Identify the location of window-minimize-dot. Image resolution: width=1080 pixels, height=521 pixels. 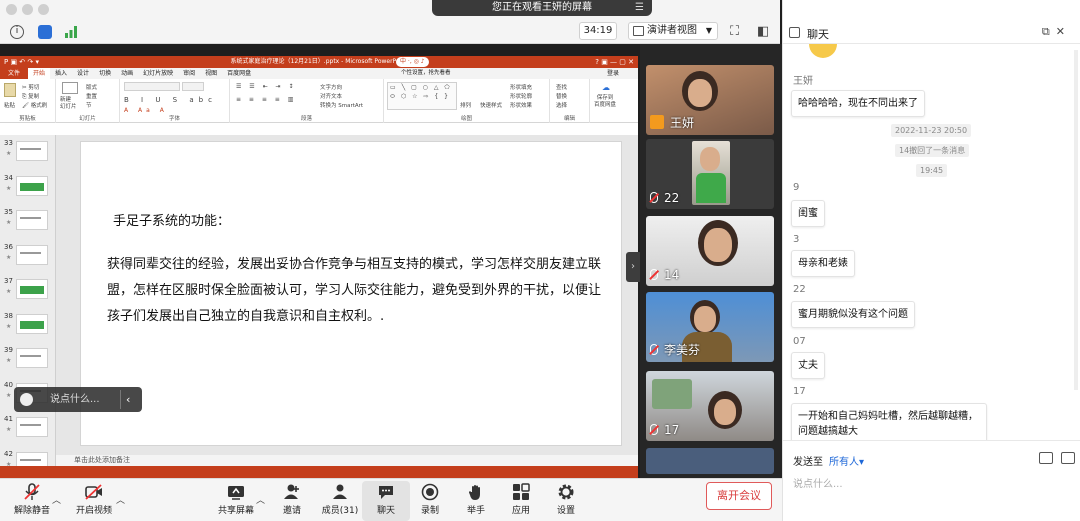
(27, 9).